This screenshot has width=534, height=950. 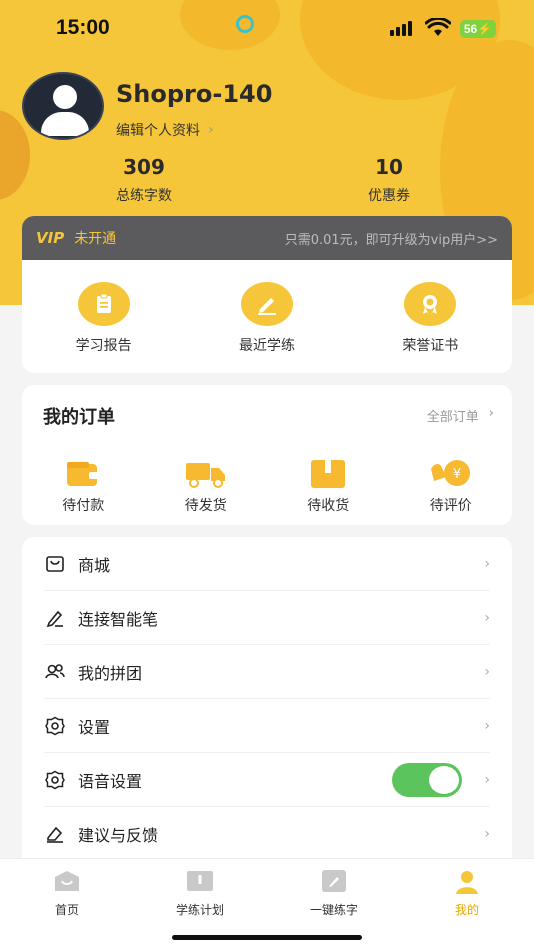 What do you see at coordinates (83, 506) in the screenshot?
I see `order-label: 待付款` at bounding box center [83, 506].